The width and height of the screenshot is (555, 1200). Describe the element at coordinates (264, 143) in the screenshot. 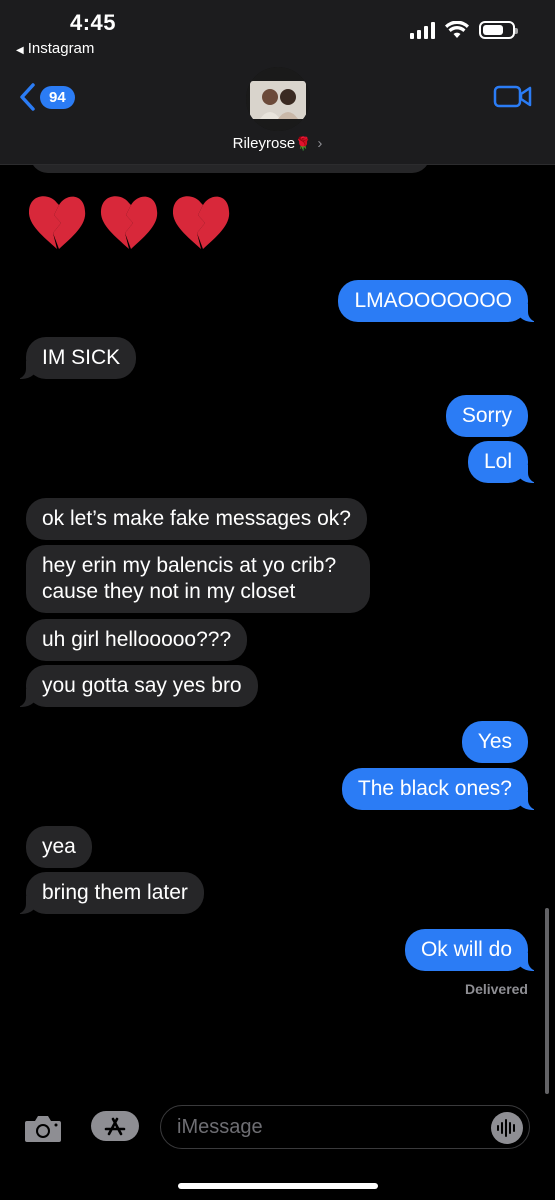

I see `contact-name: Rileyrose` at that location.